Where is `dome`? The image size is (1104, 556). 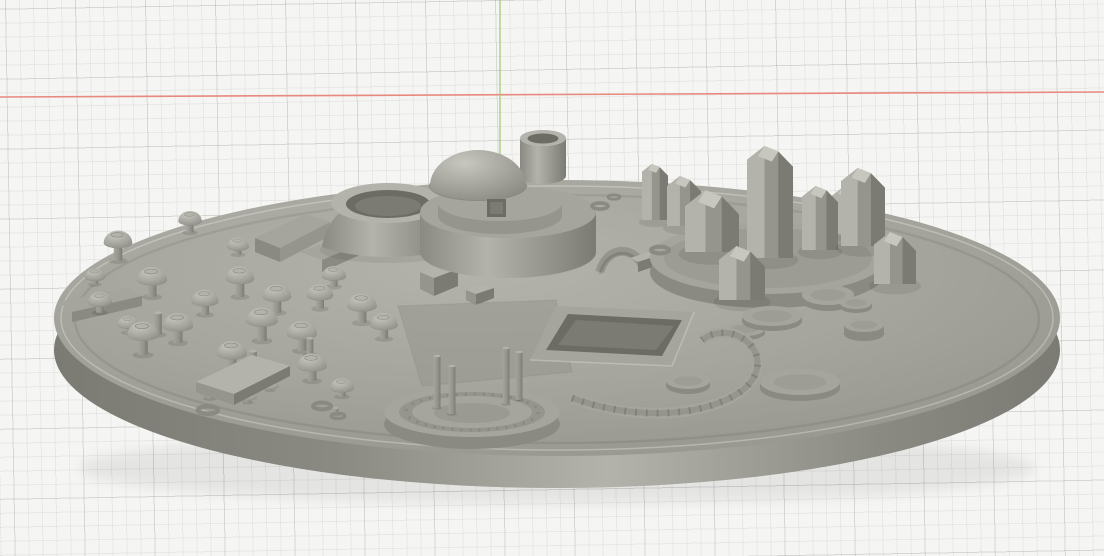 dome is located at coordinates (478, 175).